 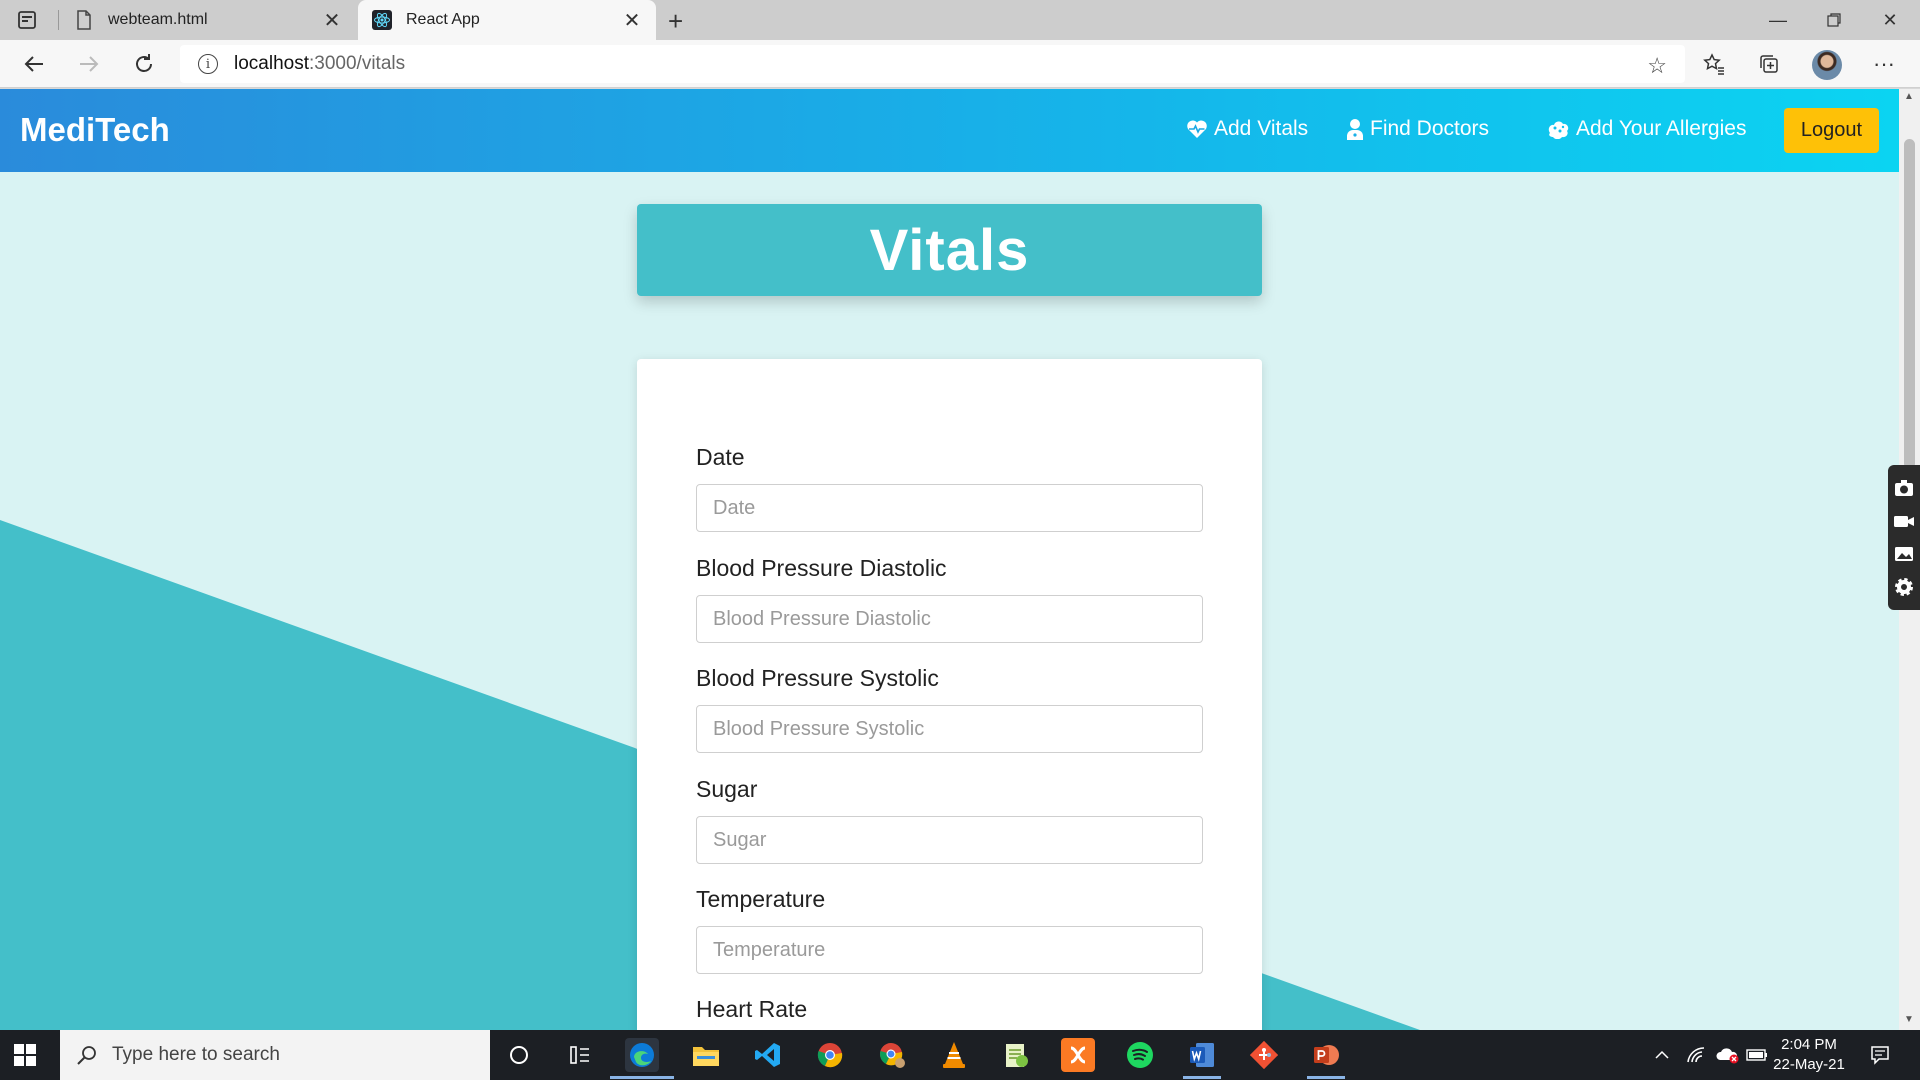 I want to click on nav-add-vitals: Add Vitals, so click(x=1247, y=129).